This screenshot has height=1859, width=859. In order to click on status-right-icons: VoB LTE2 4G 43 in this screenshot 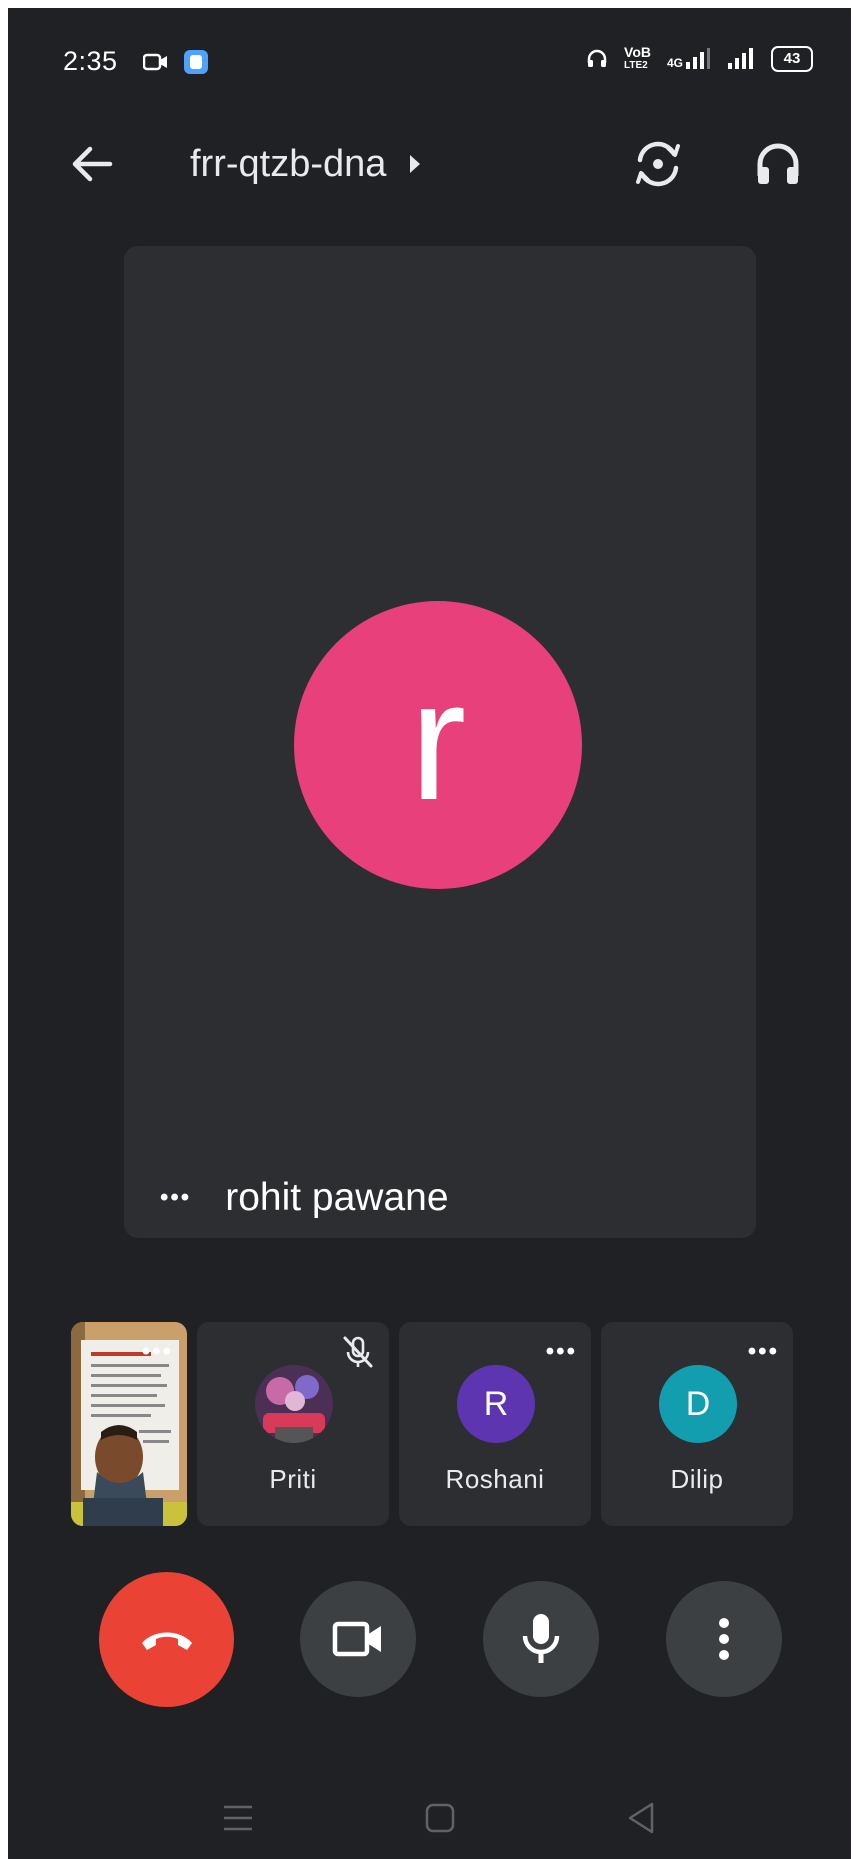, I will do `click(699, 58)`.